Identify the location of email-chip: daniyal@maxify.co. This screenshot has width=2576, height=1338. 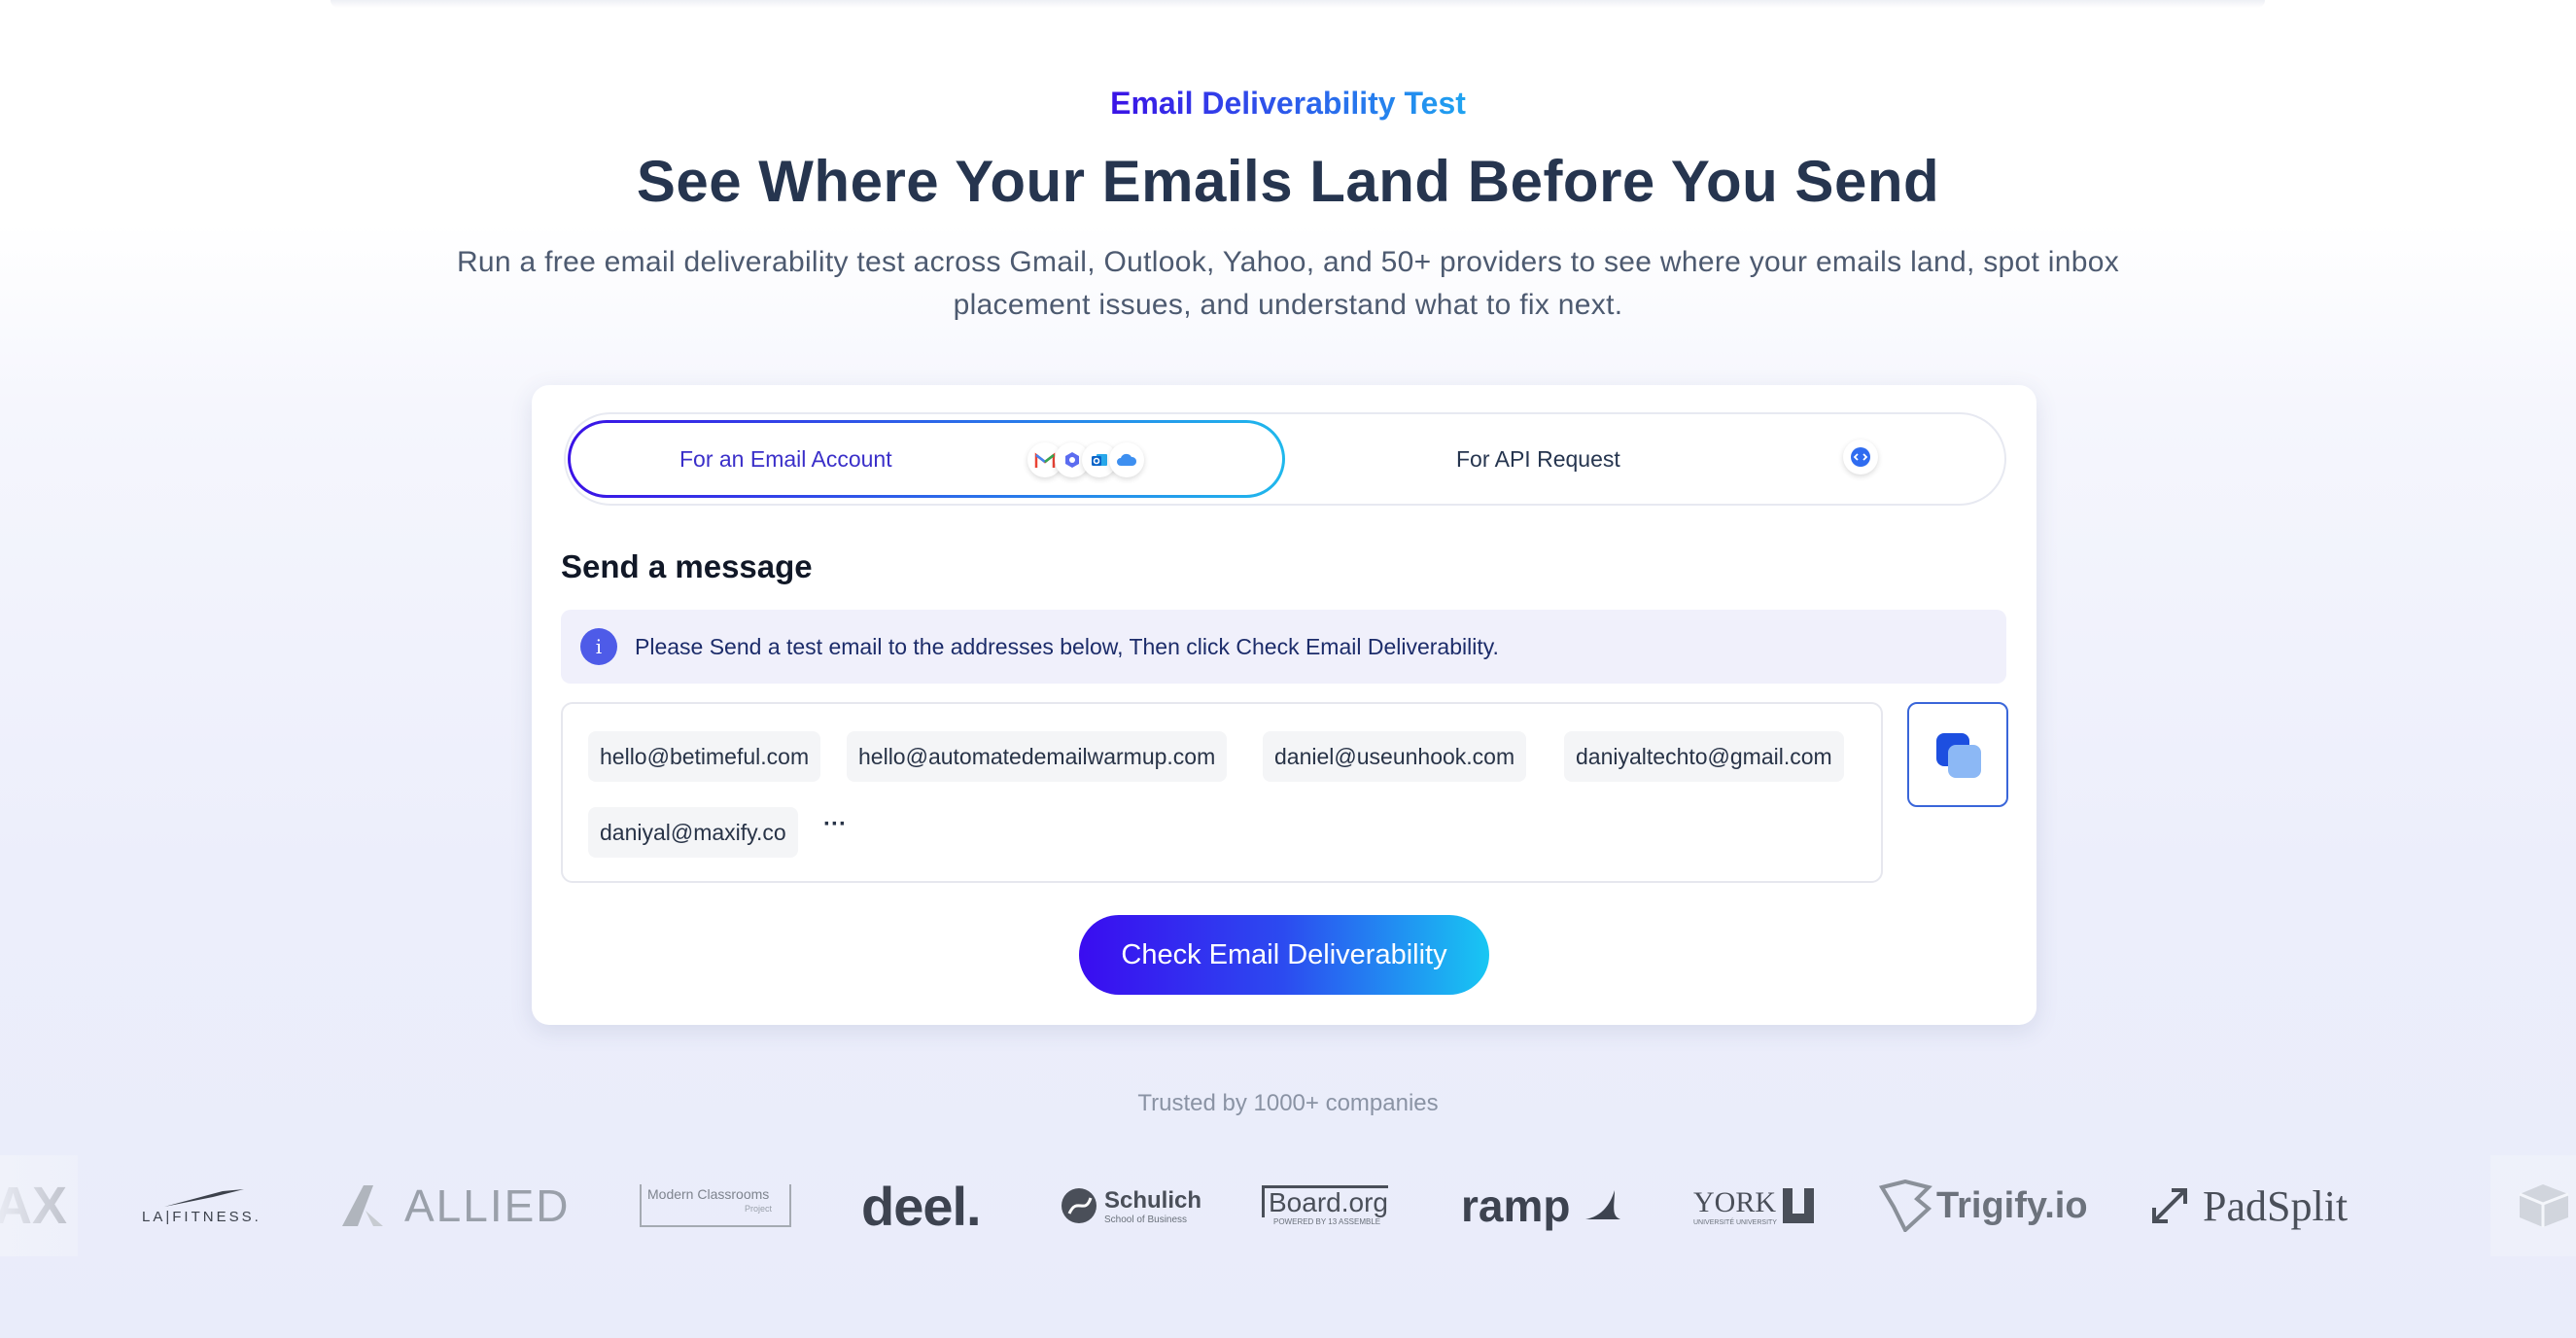
(693, 832).